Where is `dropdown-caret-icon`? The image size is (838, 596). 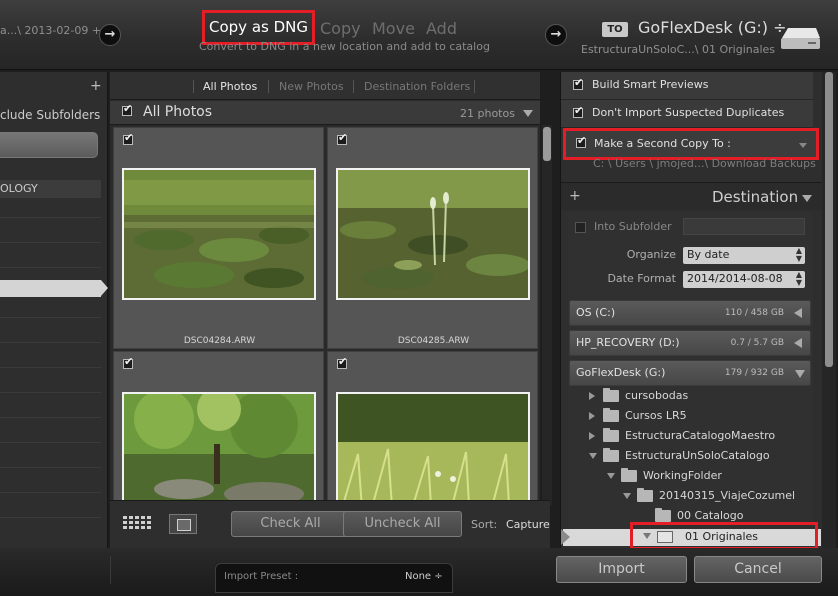
dropdown-caret-icon is located at coordinates (803, 145).